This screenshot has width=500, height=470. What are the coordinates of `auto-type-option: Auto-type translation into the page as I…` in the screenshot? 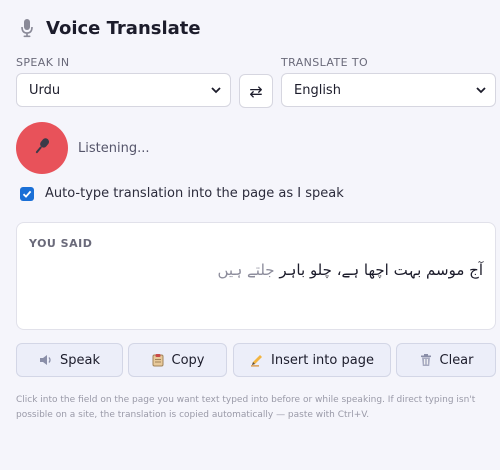 It's located at (182, 193).